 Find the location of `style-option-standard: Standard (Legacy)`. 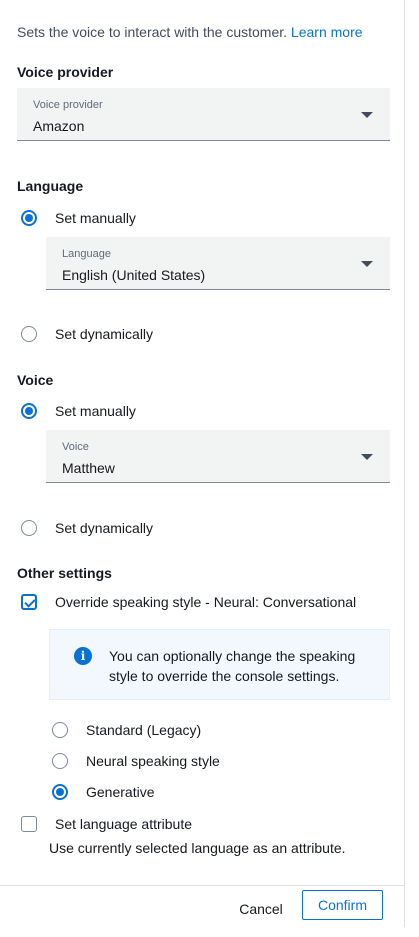

style-option-standard: Standard (Legacy) is located at coordinates (126, 730).